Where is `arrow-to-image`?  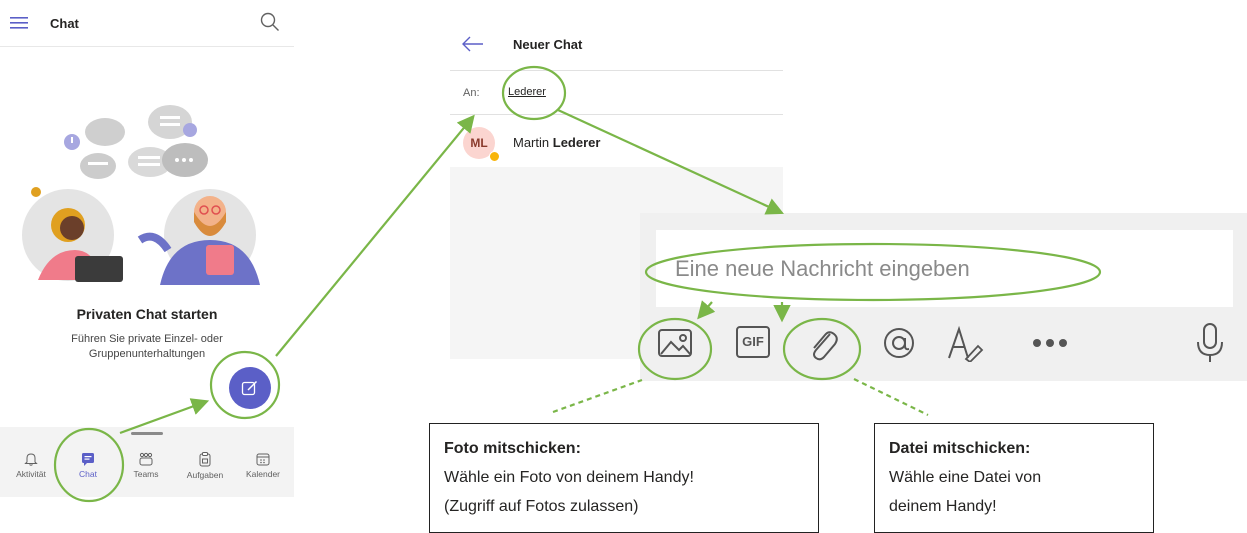 arrow-to-image is located at coordinates (706, 310).